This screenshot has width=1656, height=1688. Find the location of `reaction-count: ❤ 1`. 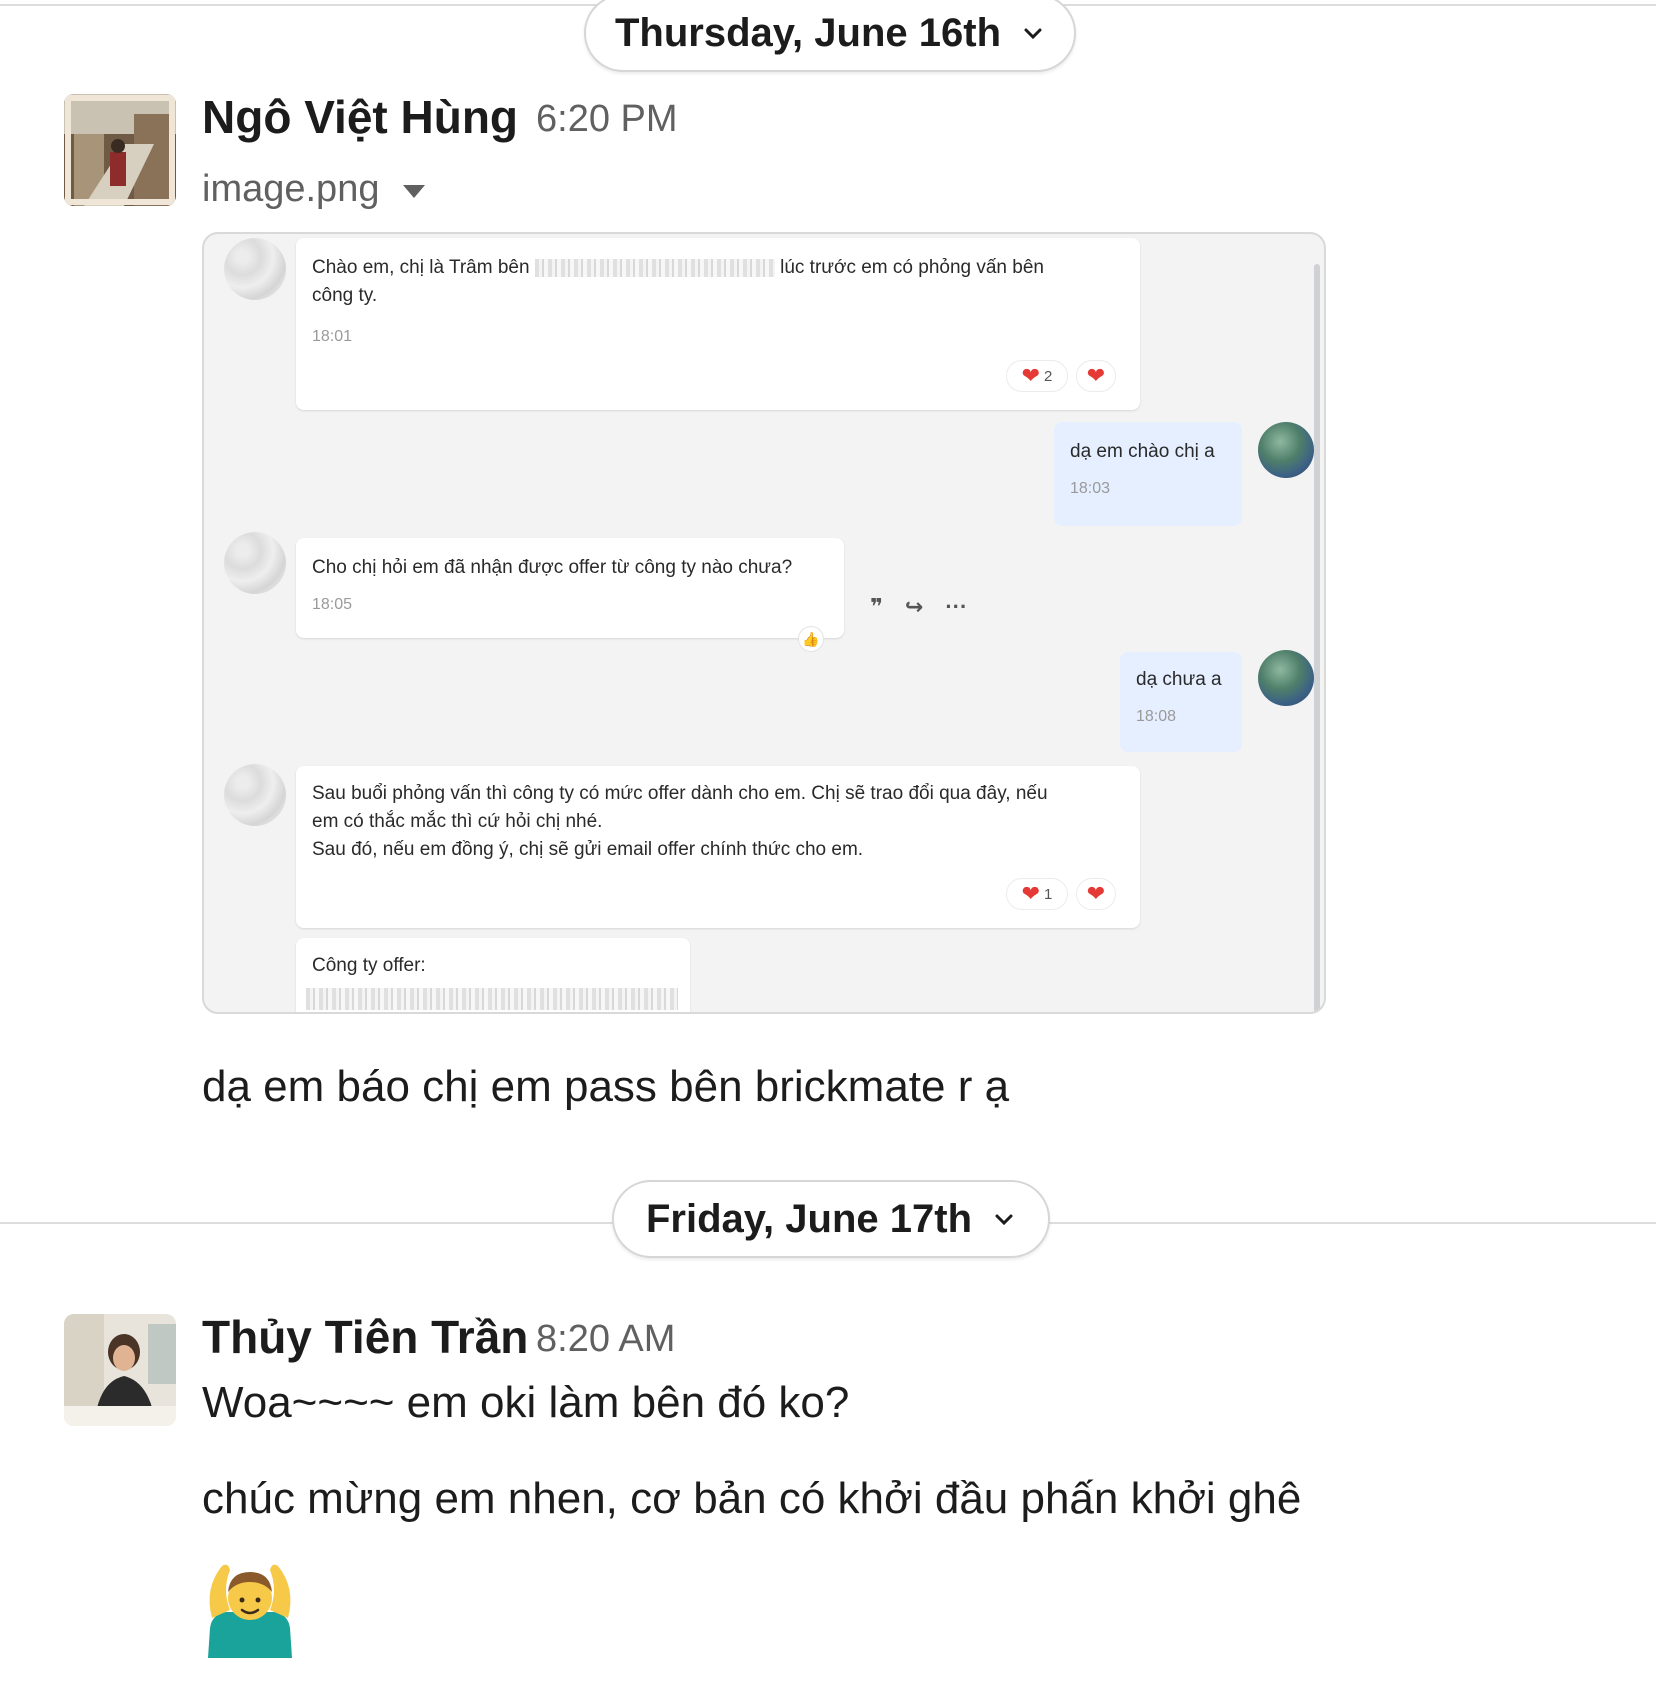

reaction-count: ❤ 1 is located at coordinates (1037, 894).